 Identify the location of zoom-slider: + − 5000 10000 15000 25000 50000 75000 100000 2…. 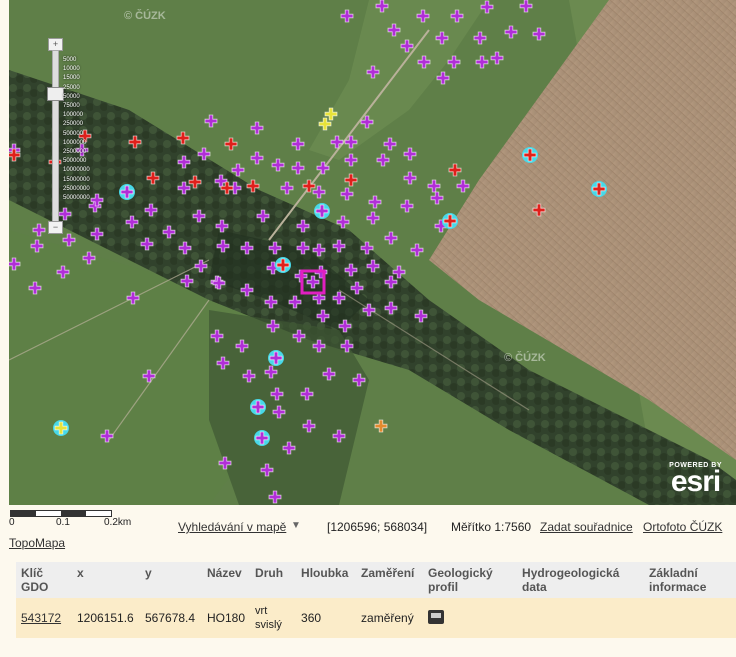
(69, 138).